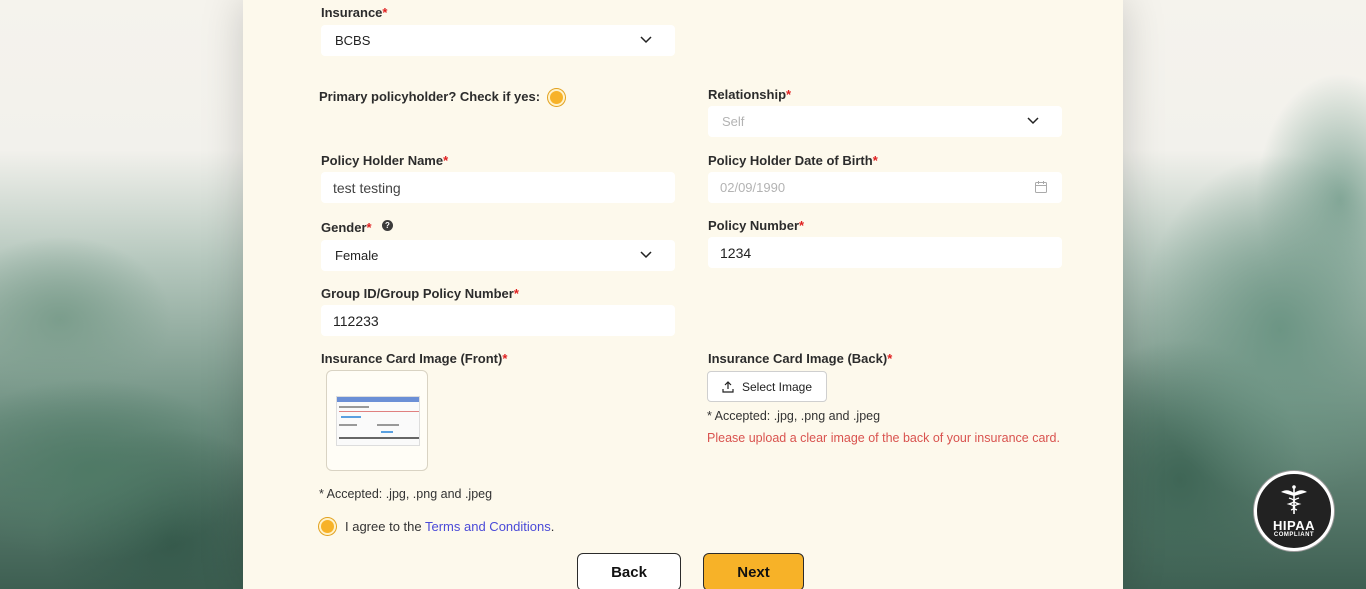 The image size is (1366, 589). I want to click on policy-number-input: 1234, so click(885, 252).